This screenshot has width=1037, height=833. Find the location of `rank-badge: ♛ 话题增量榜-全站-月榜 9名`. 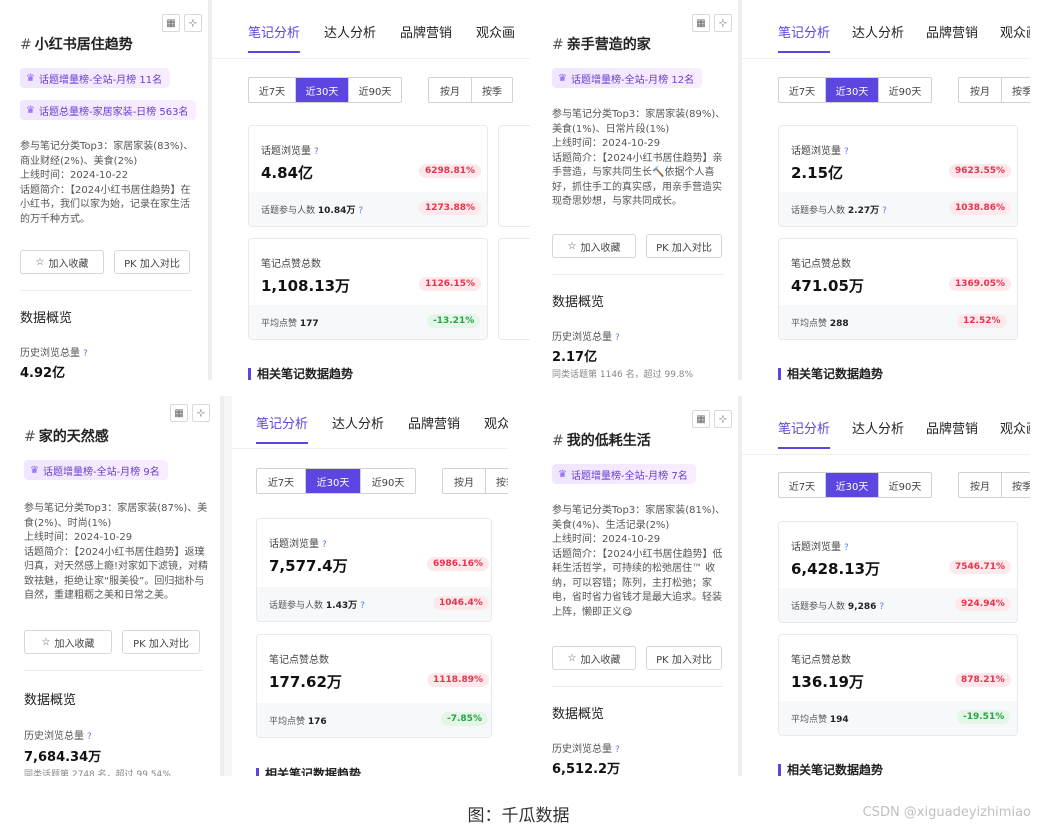

rank-badge: ♛ 话题增量榜-全站-月榜 9名 is located at coordinates (96, 470).